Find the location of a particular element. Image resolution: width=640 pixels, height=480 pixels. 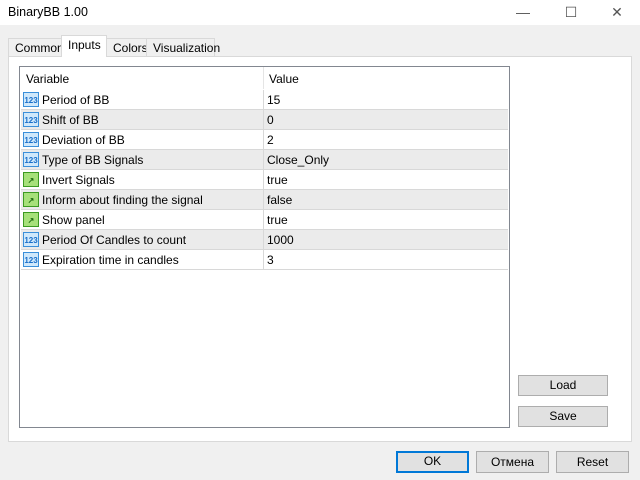

variable-name: Invert Signals is located at coordinates (78, 180).